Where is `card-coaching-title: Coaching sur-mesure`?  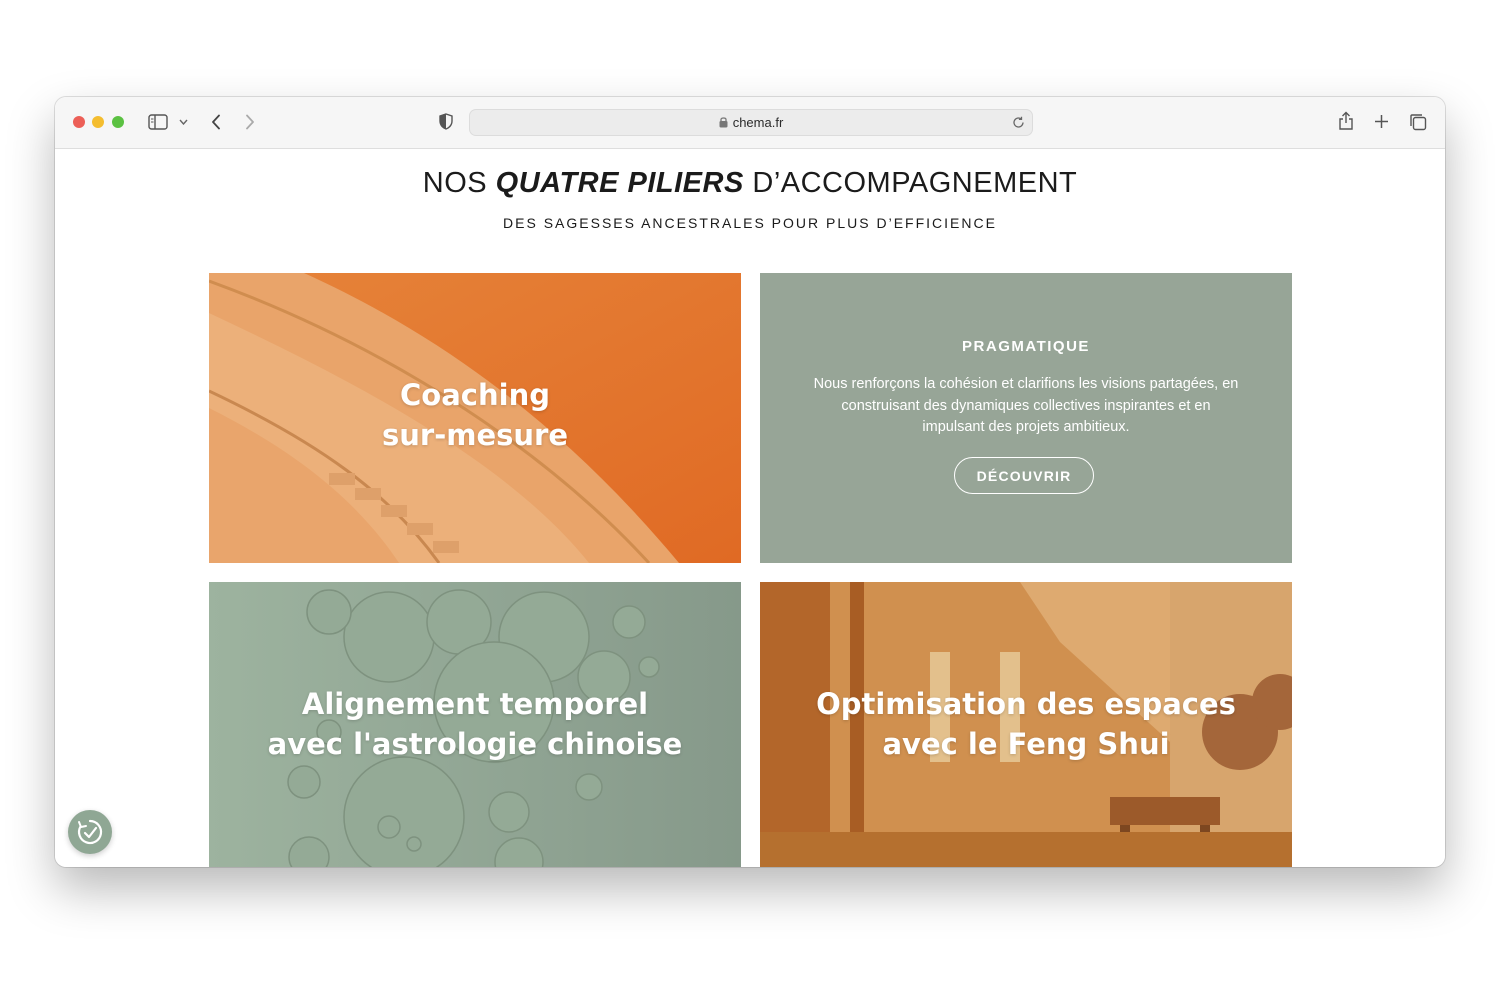
card-coaching-title: Coaching sur-mesure is located at coordinates (474, 415).